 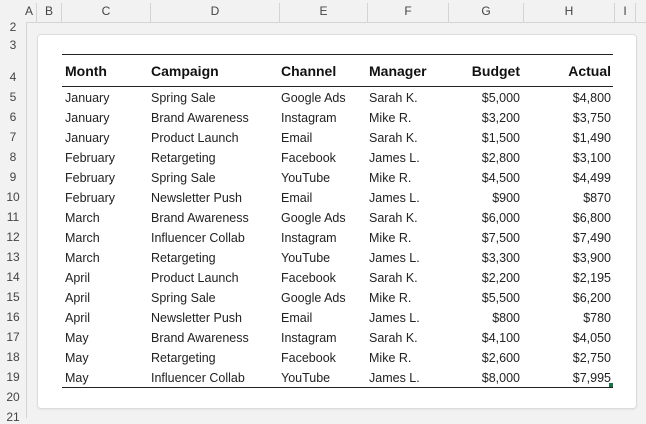 I want to click on cell-budget: $6,000, so click(x=485, y=218).